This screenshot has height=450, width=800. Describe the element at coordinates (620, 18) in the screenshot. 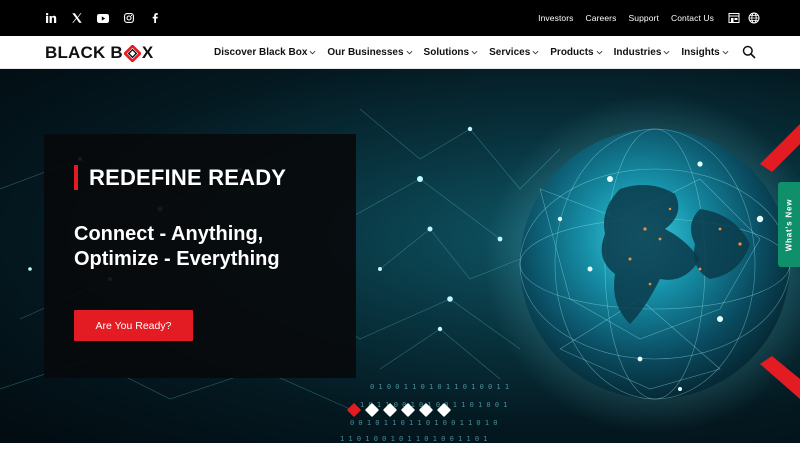

I see `utility-links: Investors Careers Support Contact Us` at that location.